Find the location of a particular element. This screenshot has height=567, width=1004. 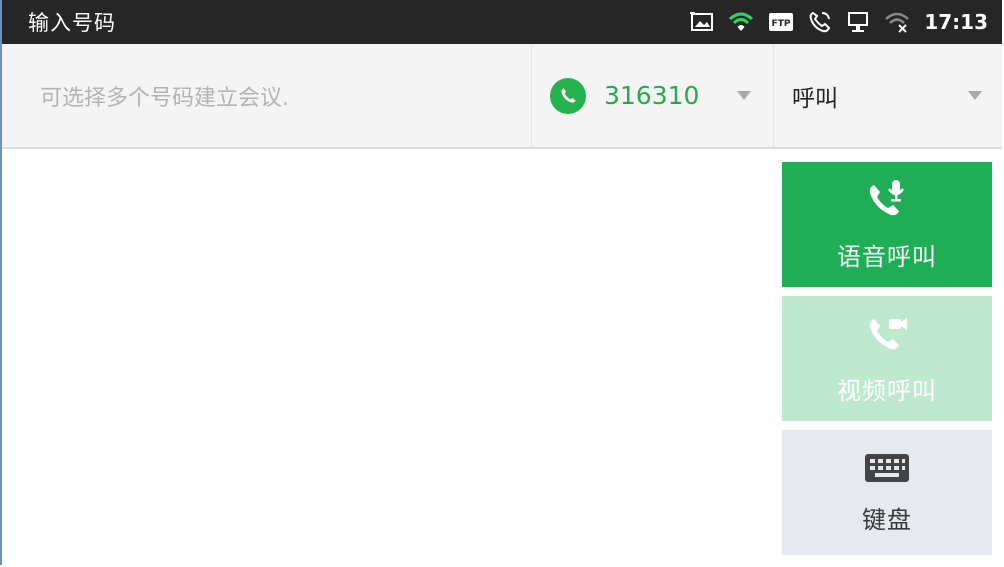

video-call-button: 视频呼叫 is located at coordinates (887, 358).